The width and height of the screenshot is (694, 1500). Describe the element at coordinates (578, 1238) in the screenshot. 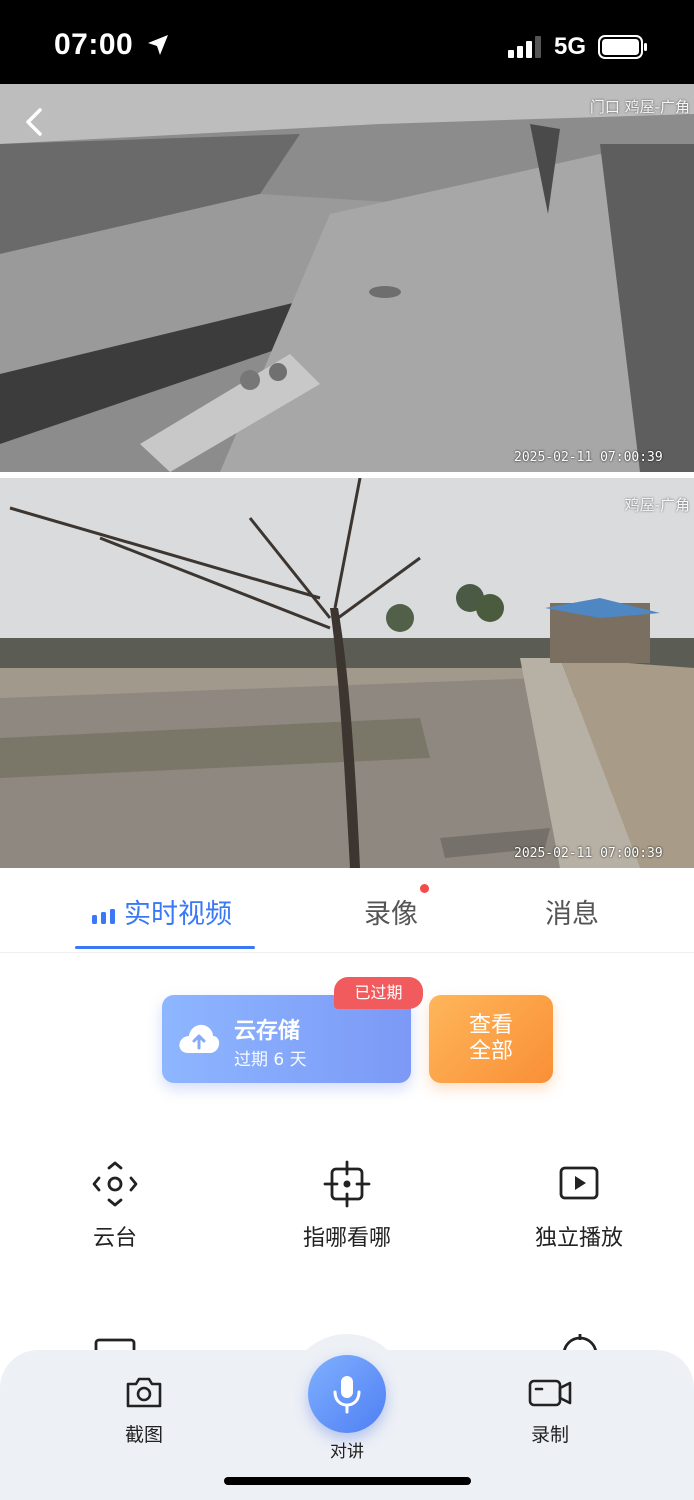

I see `independent-play-label: 独立播放` at that location.